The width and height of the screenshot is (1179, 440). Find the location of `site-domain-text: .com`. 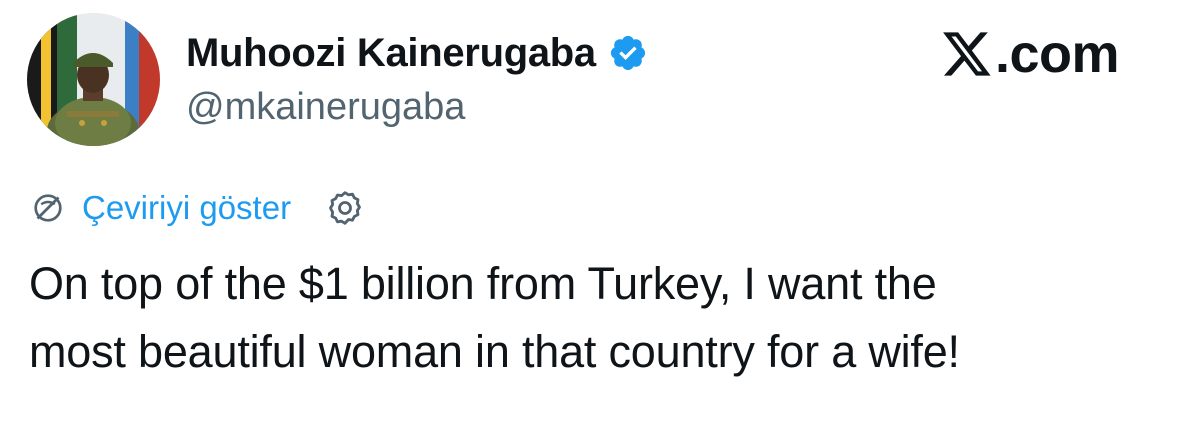

site-domain-text: .com is located at coordinates (1057, 54).